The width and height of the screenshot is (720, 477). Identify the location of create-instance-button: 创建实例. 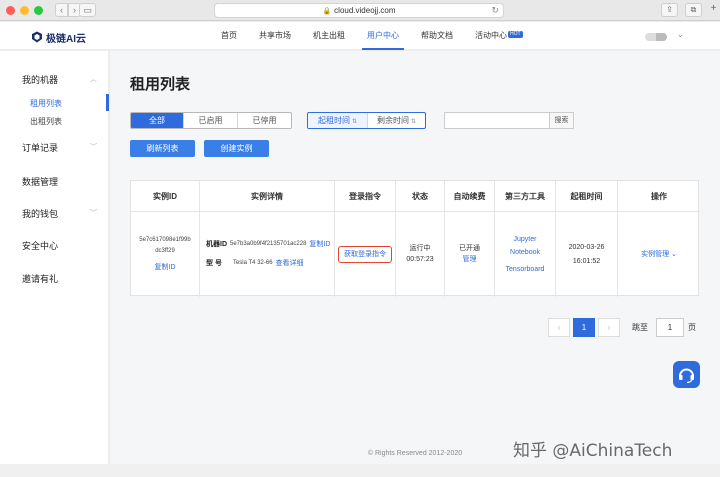
(236, 148).